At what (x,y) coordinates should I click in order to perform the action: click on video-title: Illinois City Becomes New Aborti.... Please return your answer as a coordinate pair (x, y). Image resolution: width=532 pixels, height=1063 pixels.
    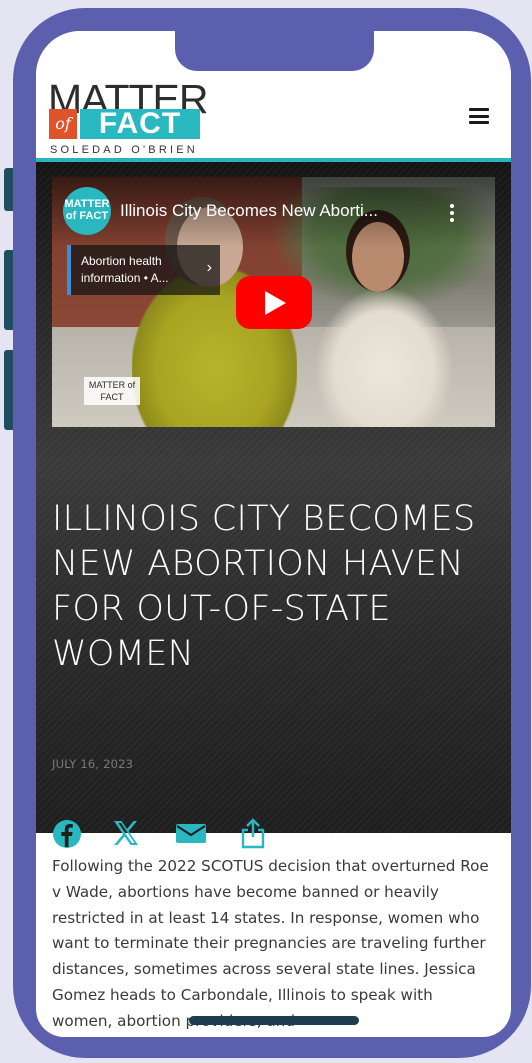
    Looking at the image, I should click on (272, 211).